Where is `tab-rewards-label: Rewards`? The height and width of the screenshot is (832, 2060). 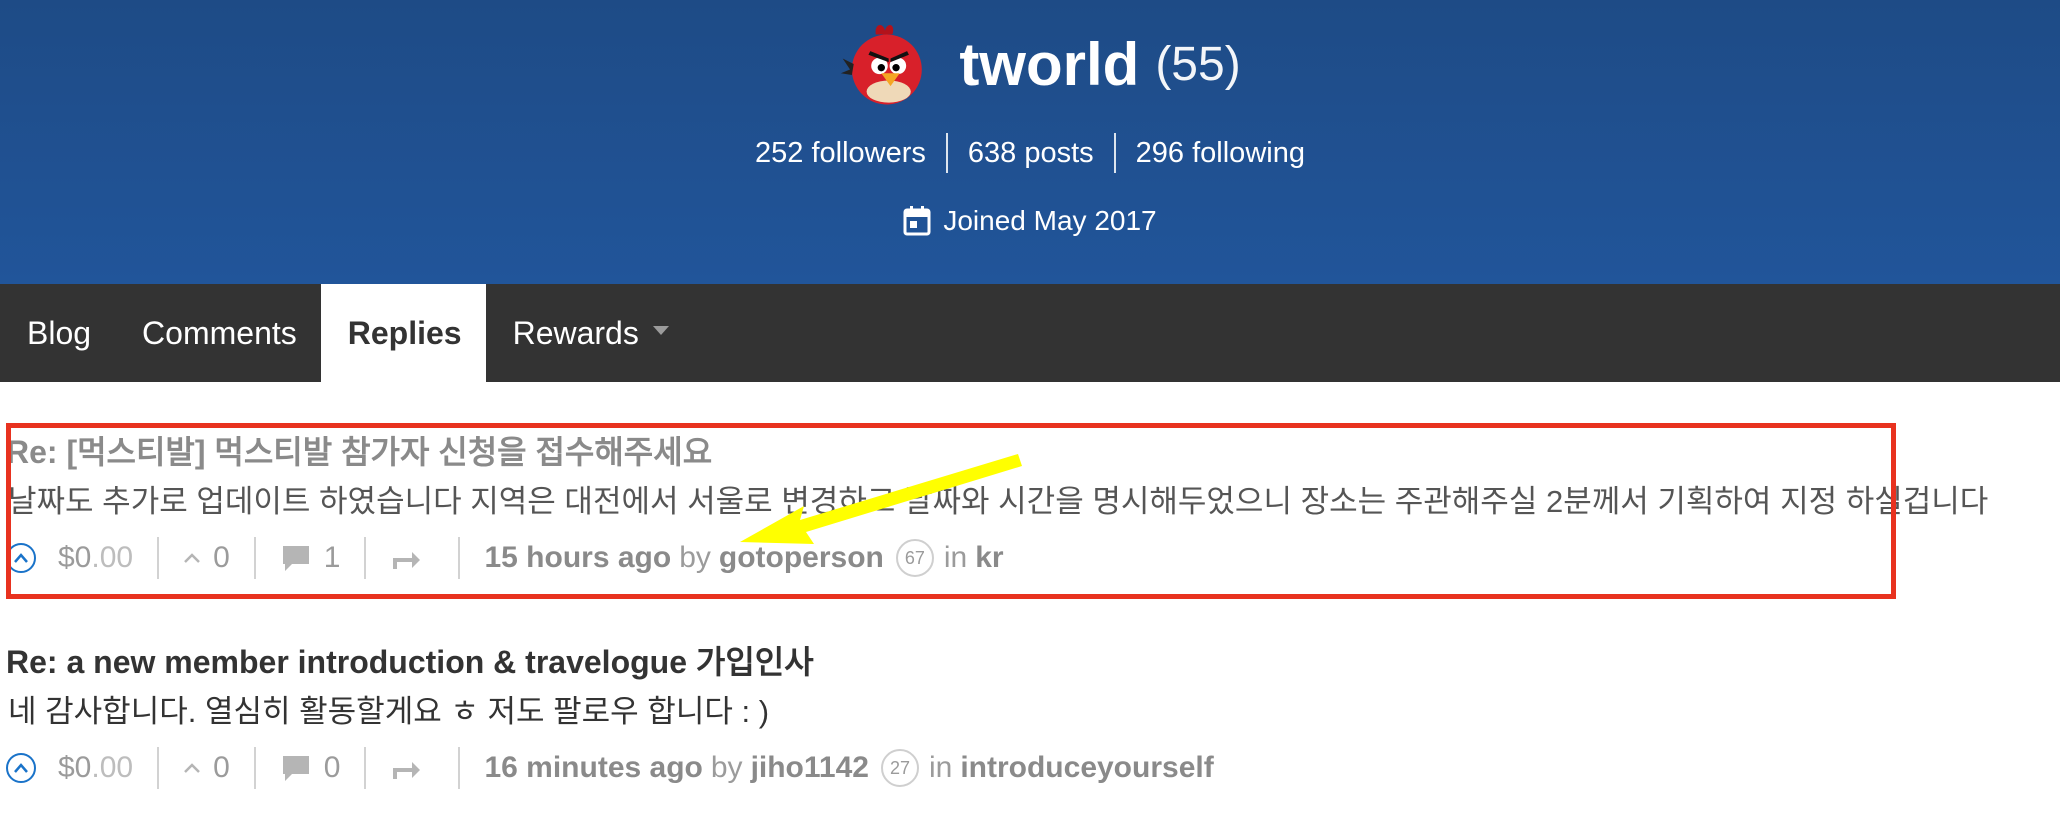
tab-rewards-label: Rewards is located at coordinates (575, 332).